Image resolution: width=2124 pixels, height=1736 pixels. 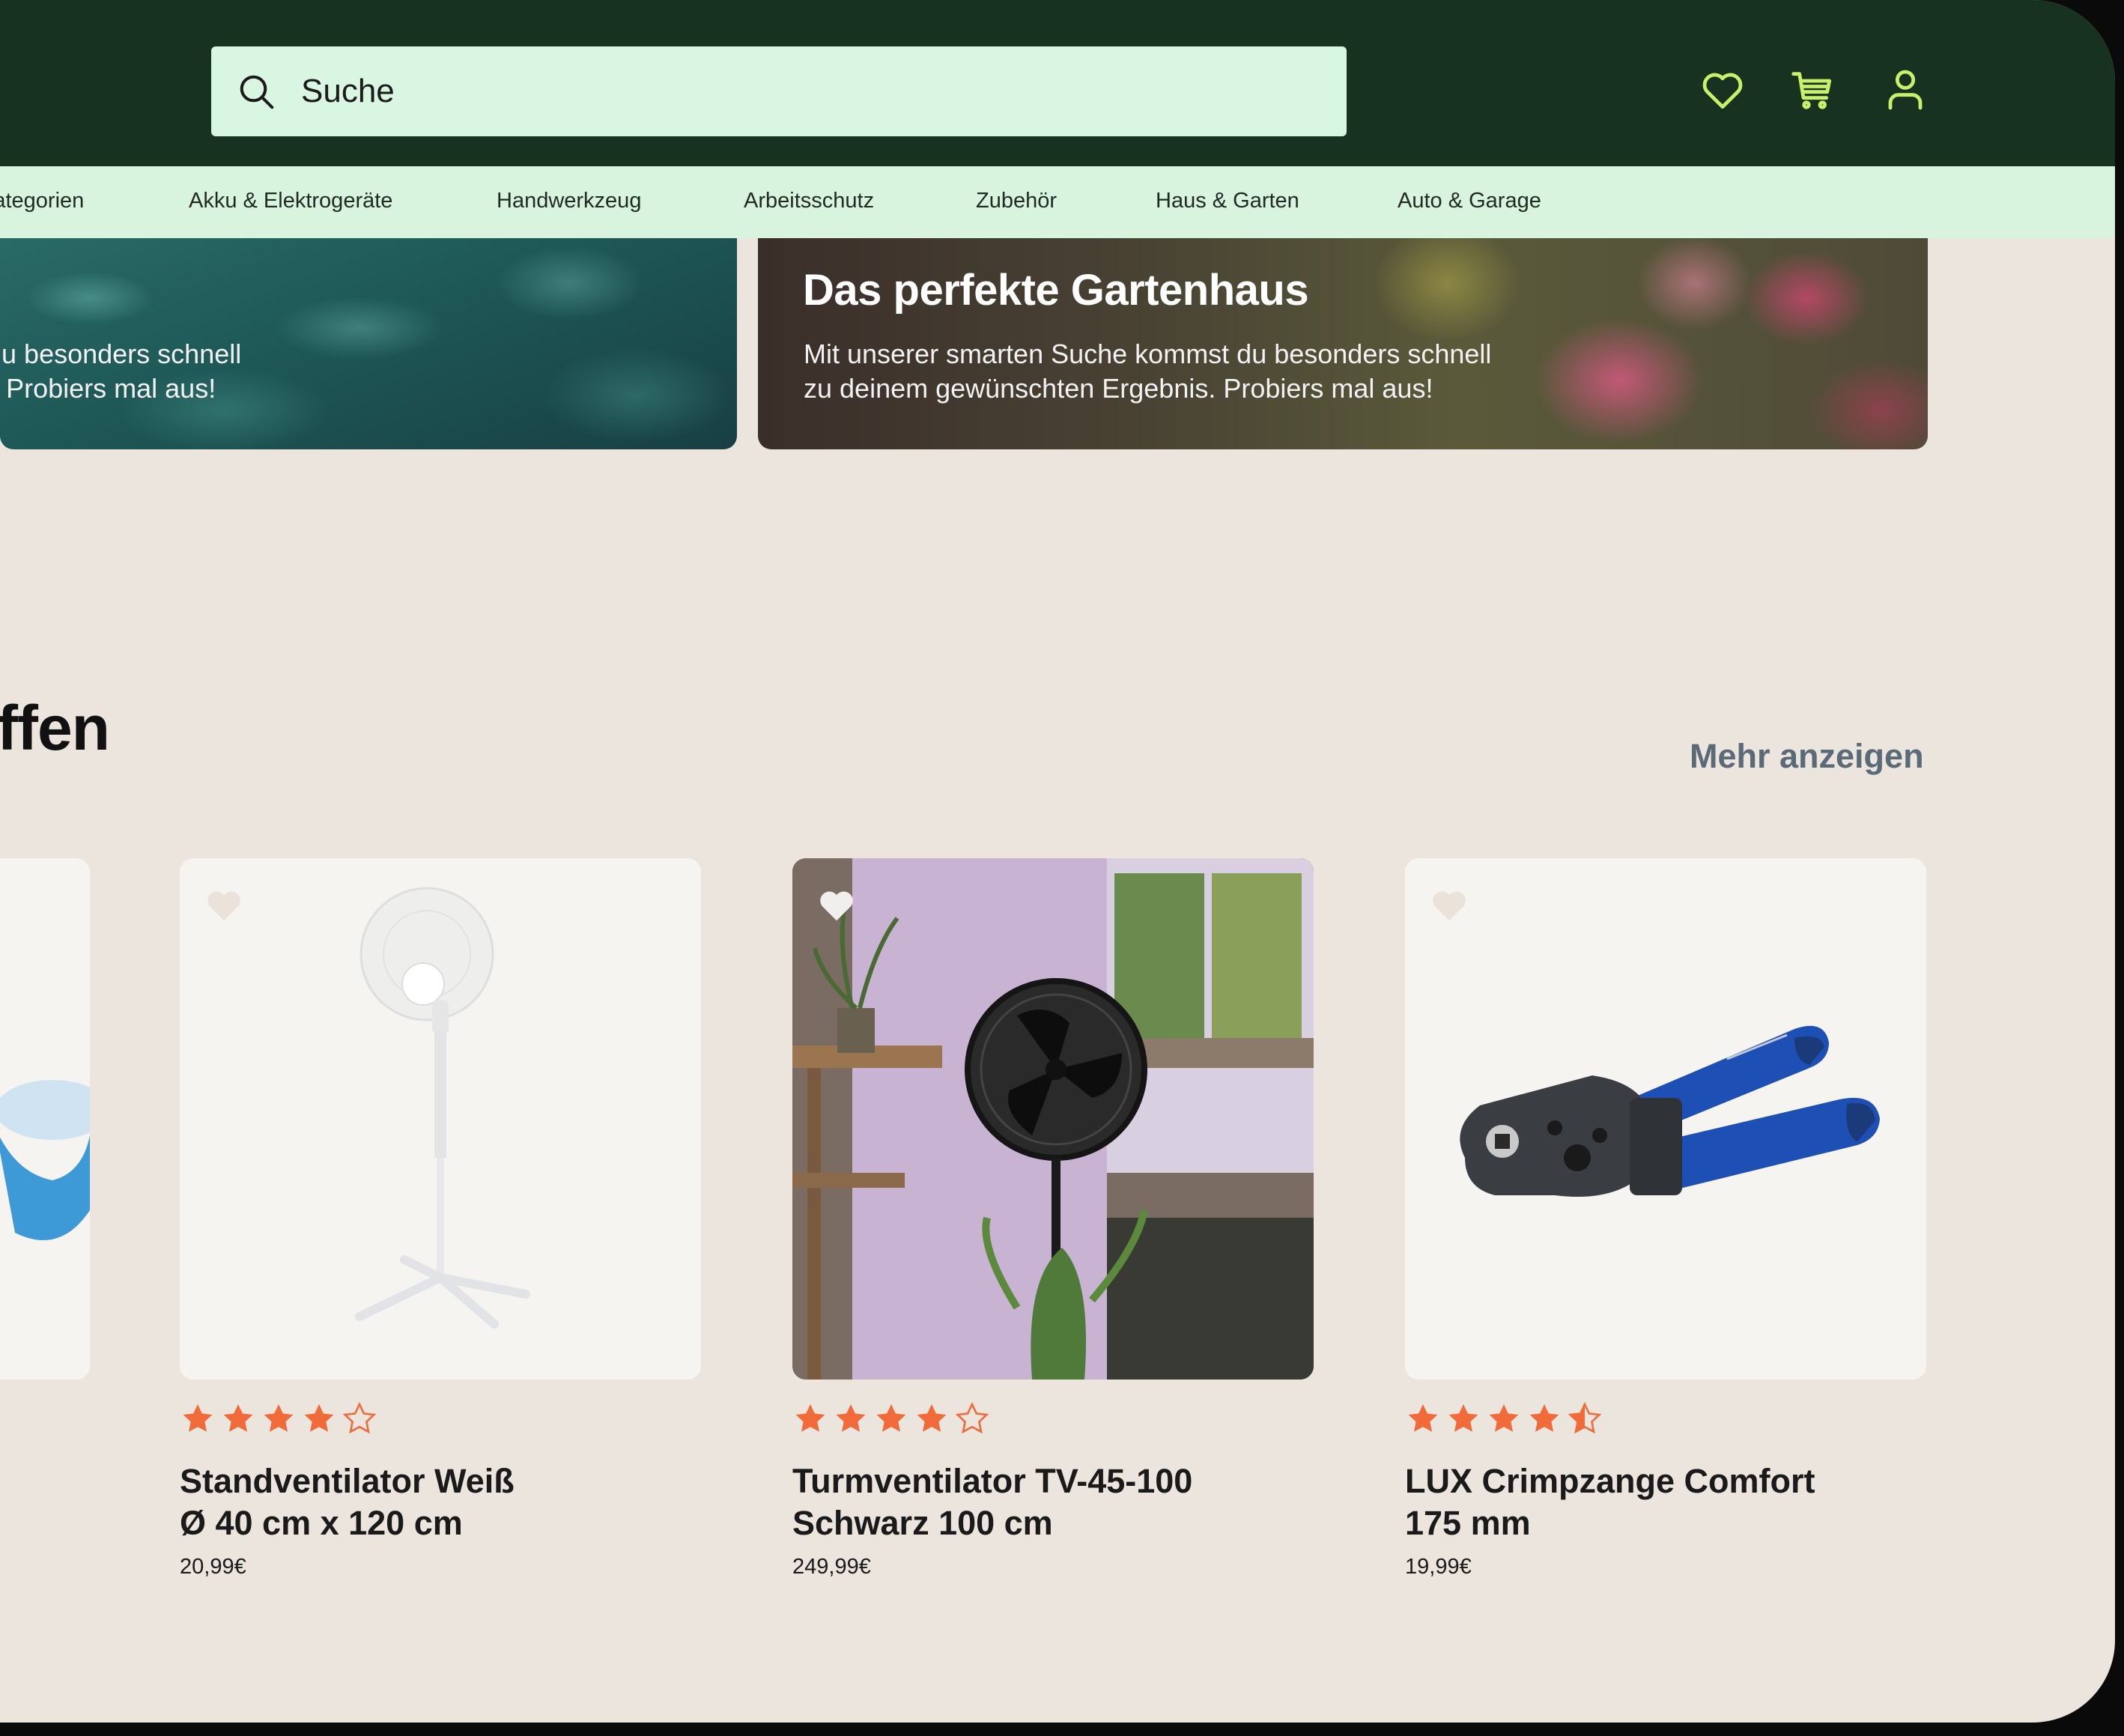 What do you see at coordinates (1807, 756) in the screenshot?
I see `more-link: Mehr anzeigen` at bounding box center [1807, 756].